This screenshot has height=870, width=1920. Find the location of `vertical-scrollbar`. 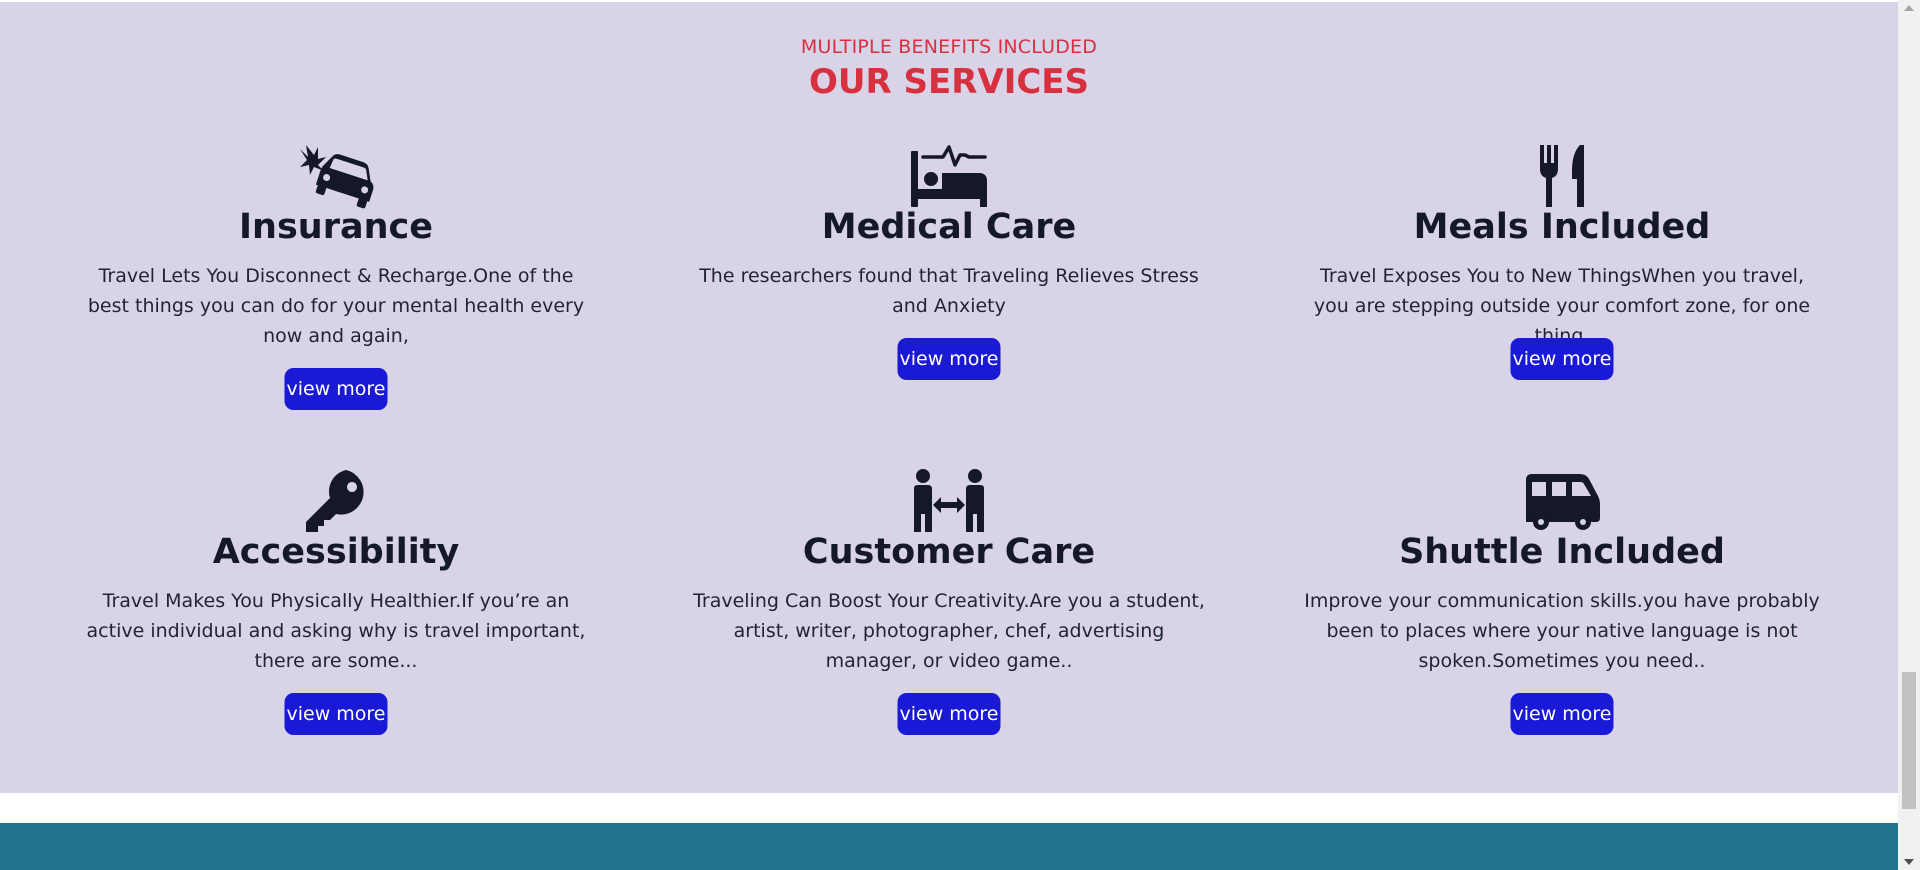

vertical-scrollbar is located at coordinates (1909, 435).